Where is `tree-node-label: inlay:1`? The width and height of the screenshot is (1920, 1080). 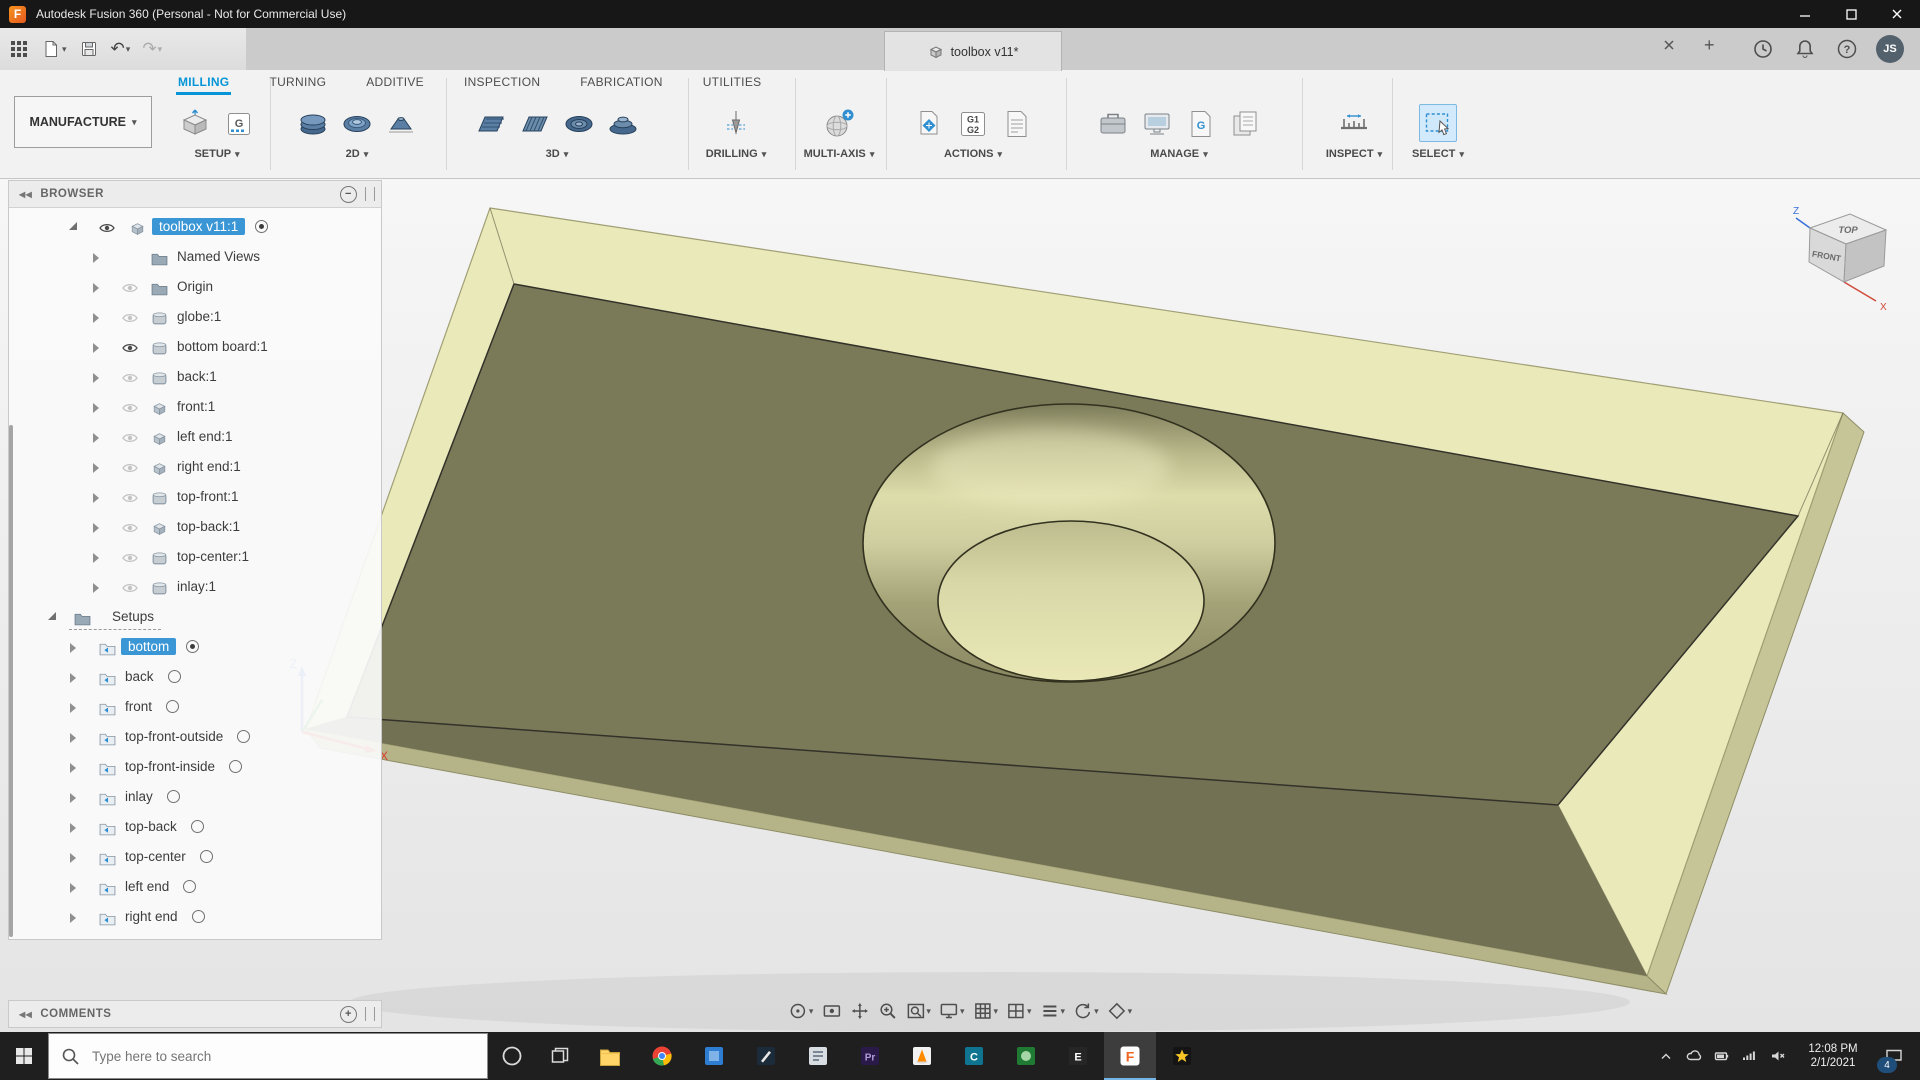
tree-node-label: inlay:1 is located at coordinates (196, 586).